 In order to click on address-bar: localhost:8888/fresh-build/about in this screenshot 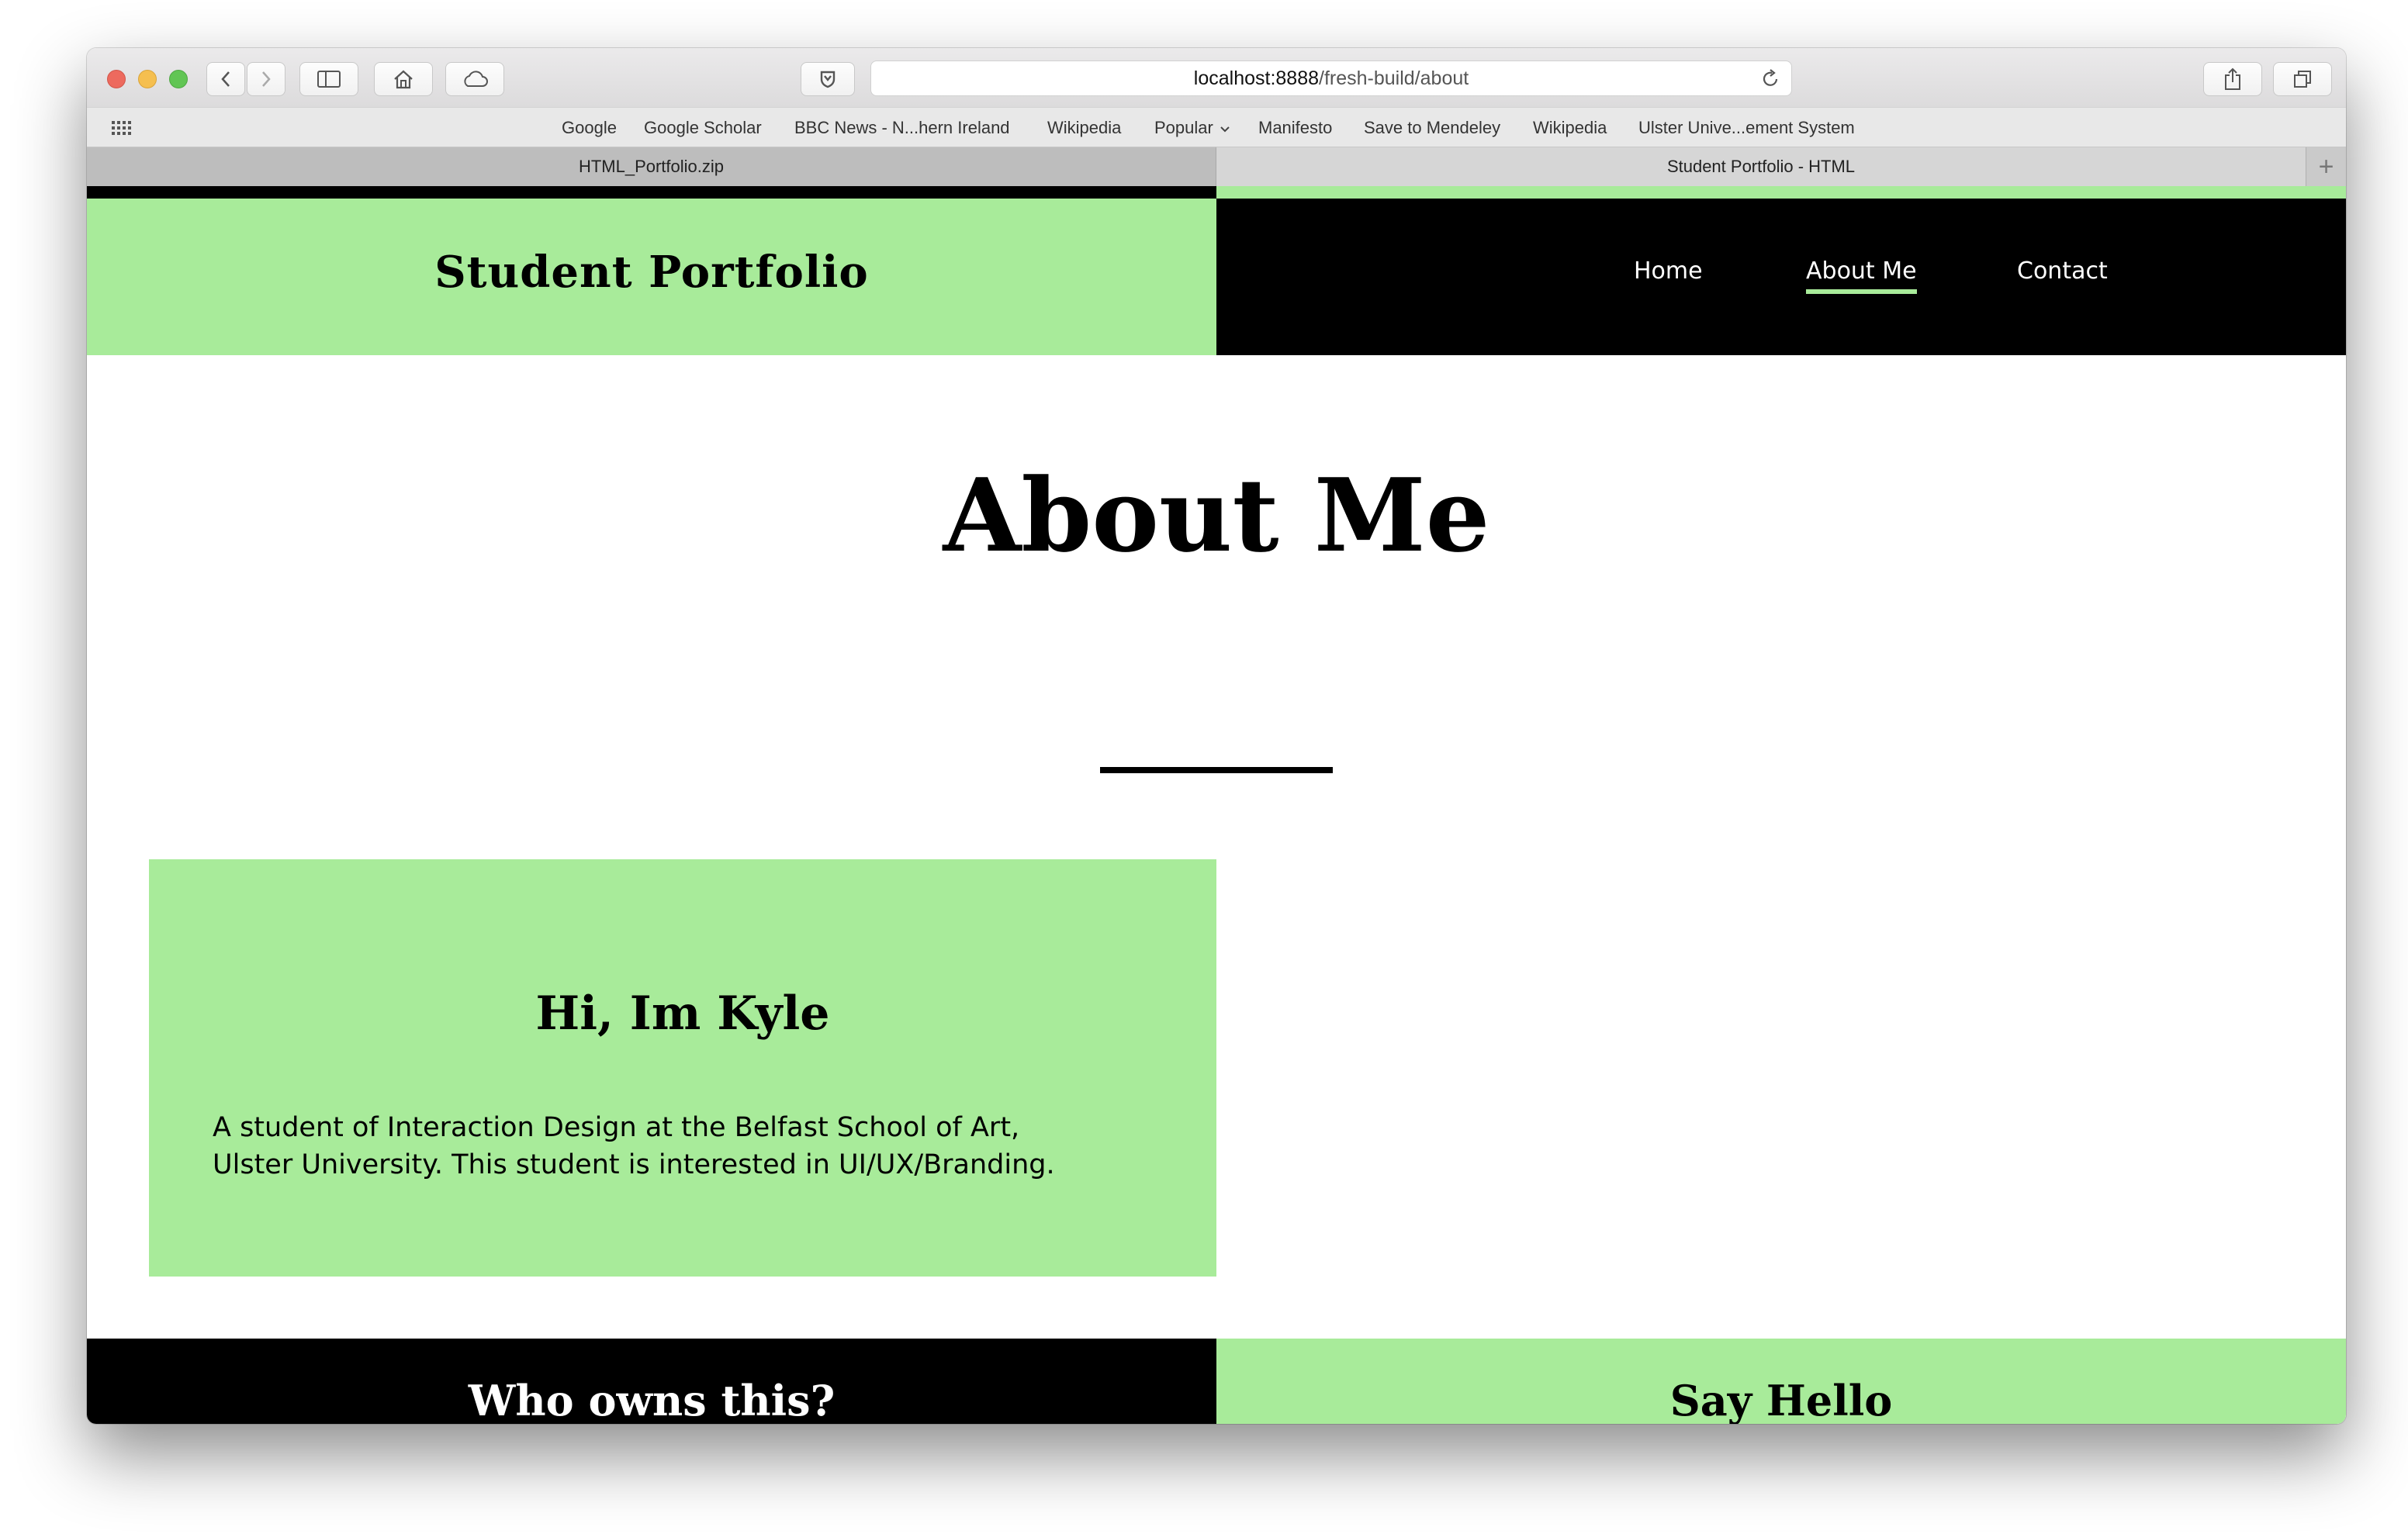, I will do `click(1331, 78)`.